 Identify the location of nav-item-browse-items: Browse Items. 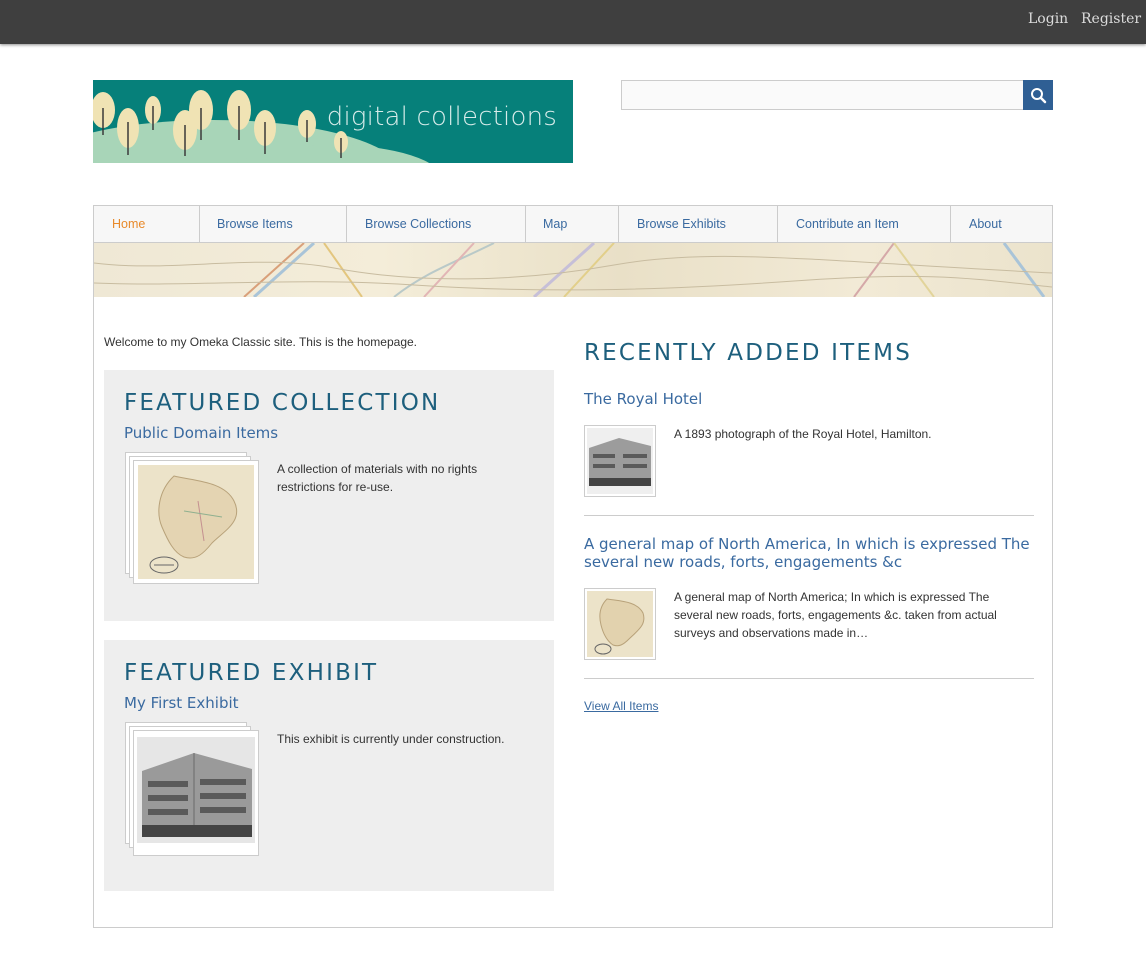
(273, 224).